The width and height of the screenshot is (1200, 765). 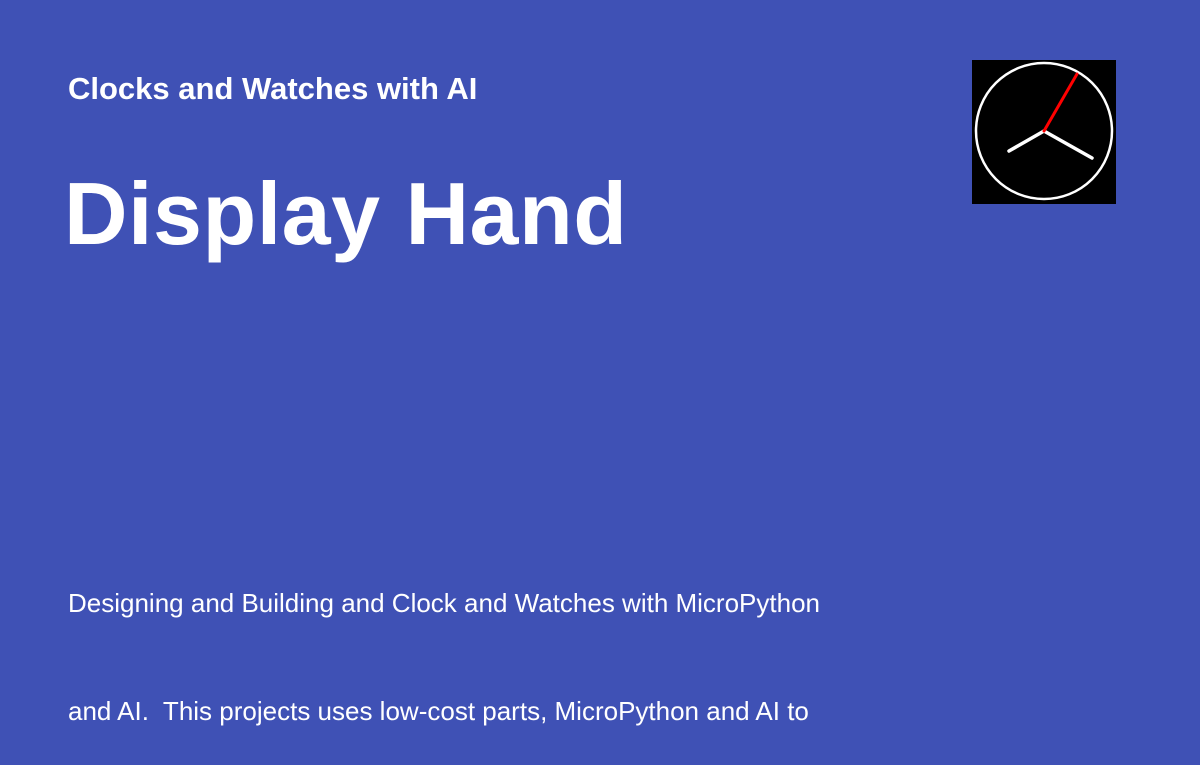 I want to click on clock-second-hand, so click(x=1060, y=102).